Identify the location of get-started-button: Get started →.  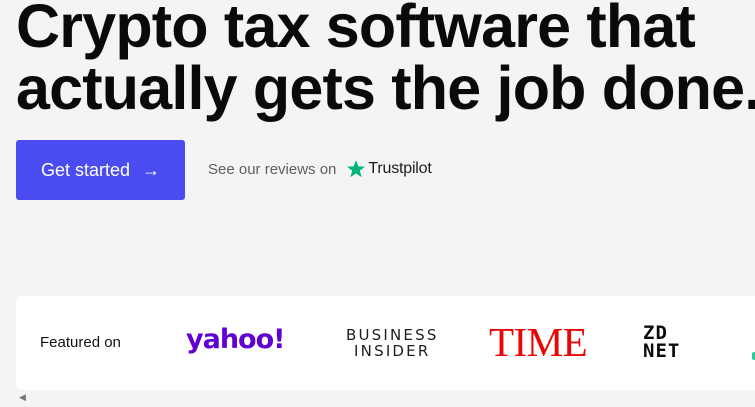
(100, 170).